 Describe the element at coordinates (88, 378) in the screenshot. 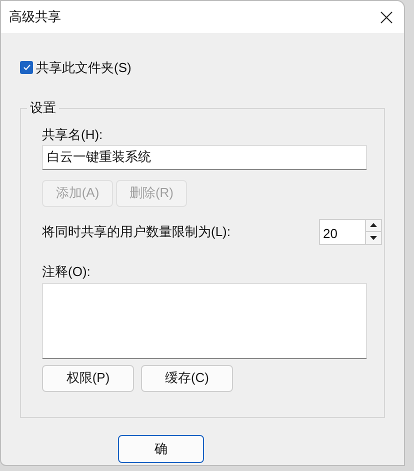

I see `dialog-button: 权限(P)` at that location.